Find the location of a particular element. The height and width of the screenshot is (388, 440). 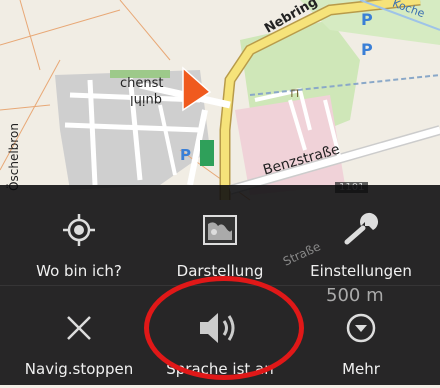

where-am-i-button: Wo bin ich? is located at coordinates (79, 240).